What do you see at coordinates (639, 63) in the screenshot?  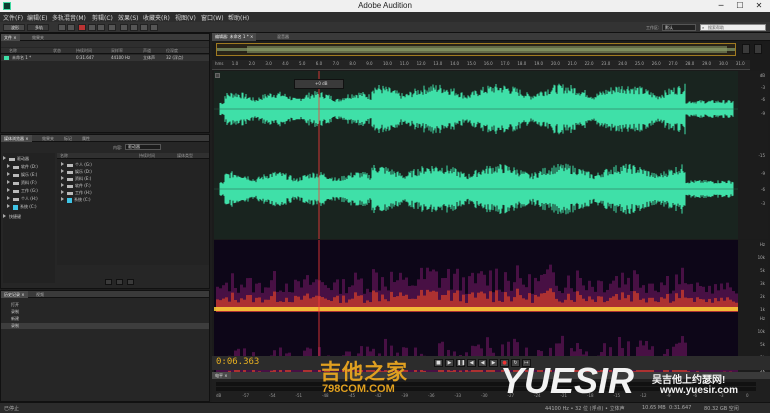 I see `ruler-tick-label: 25.0` at bounding box center [639, 63].